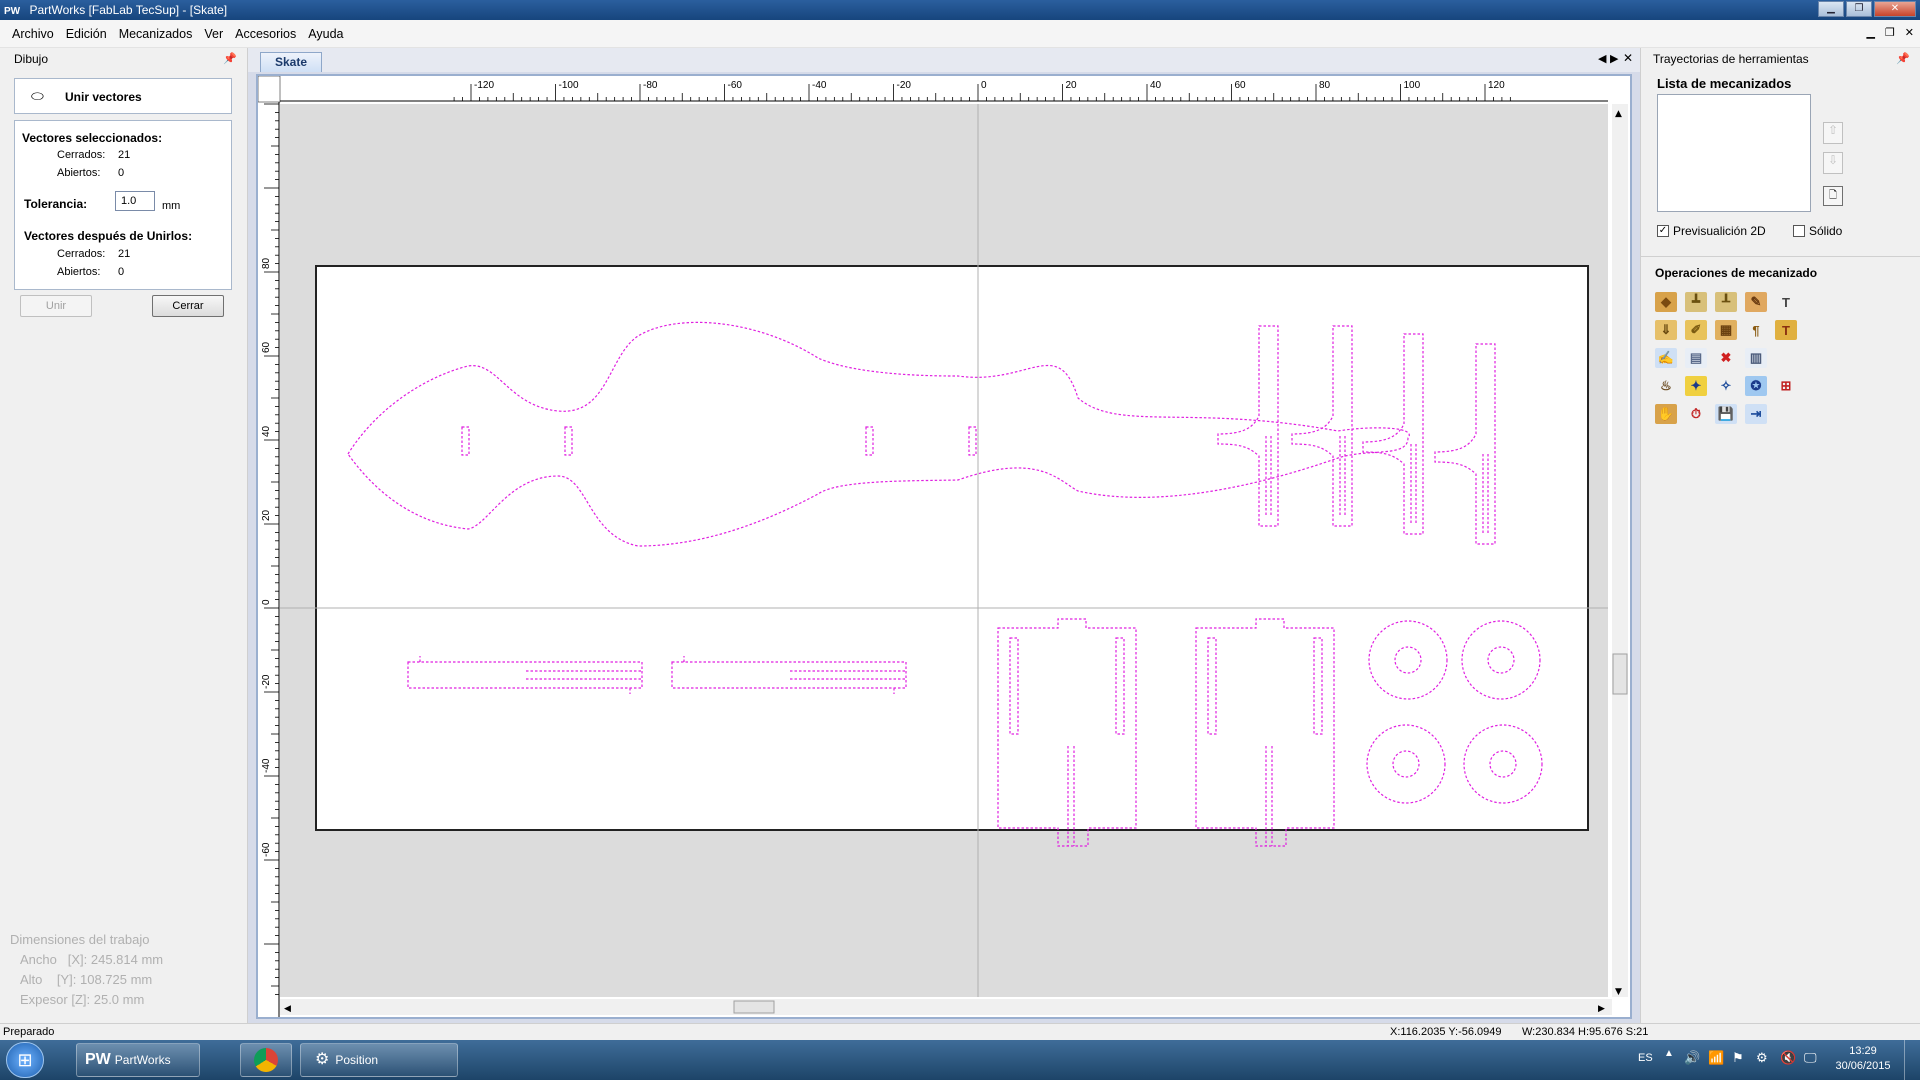 The width and height of the screenshot is (1920, 1080). I want to click on window-title: PartWorks [FabLab TecSup] - [Skate], so click(128, 10).